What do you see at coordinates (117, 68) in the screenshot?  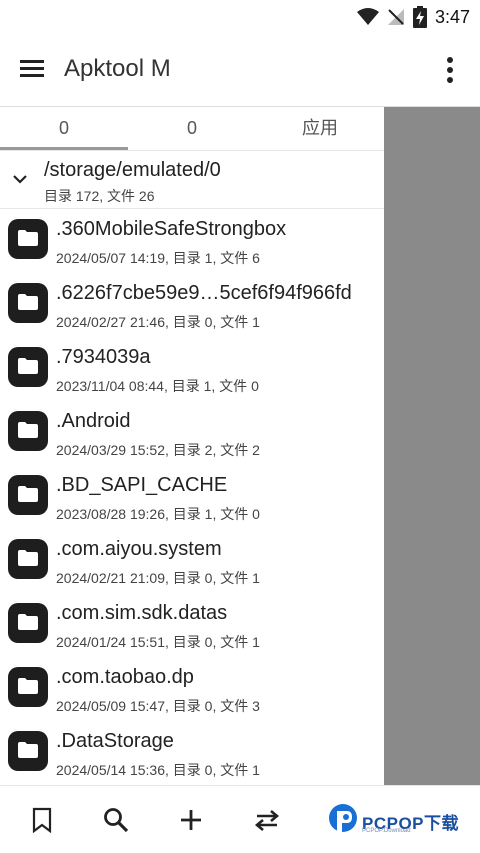 I see `app-title: Apktool M` at bounding box center [117, 68].